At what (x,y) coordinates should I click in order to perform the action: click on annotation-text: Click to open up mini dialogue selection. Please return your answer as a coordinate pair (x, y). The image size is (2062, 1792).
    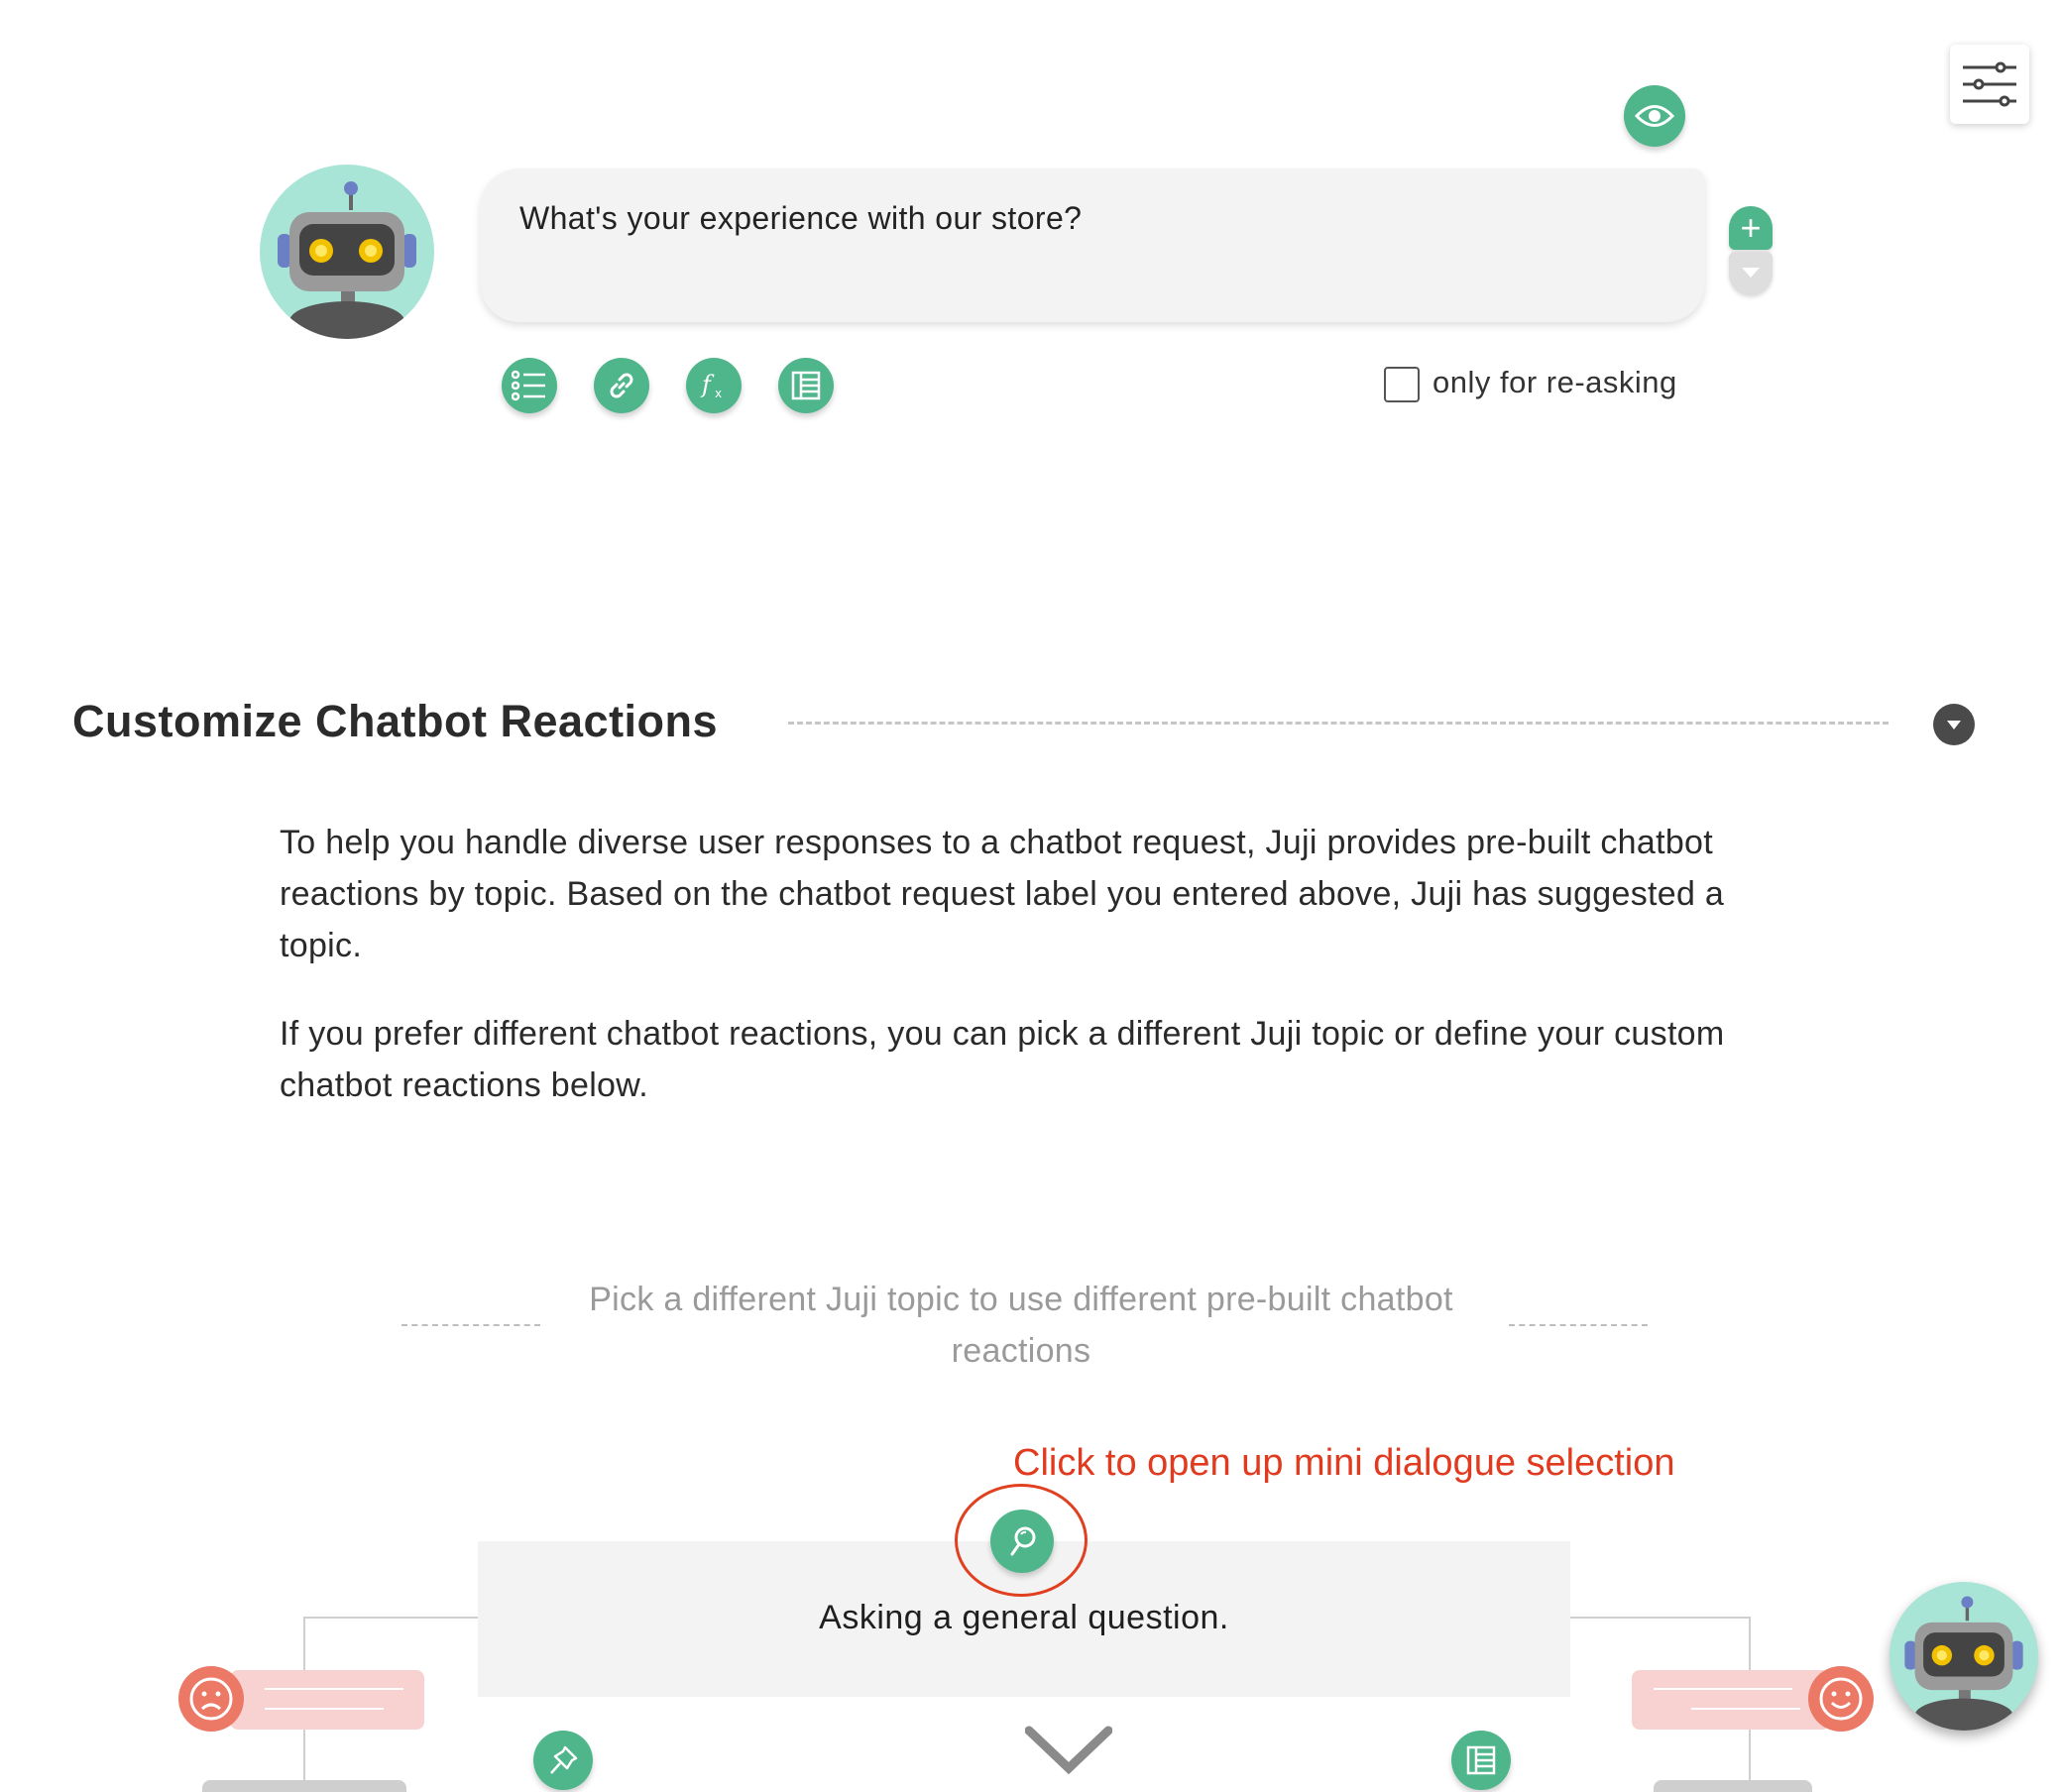
    Looking at the image, I should click on (1344, 1463).